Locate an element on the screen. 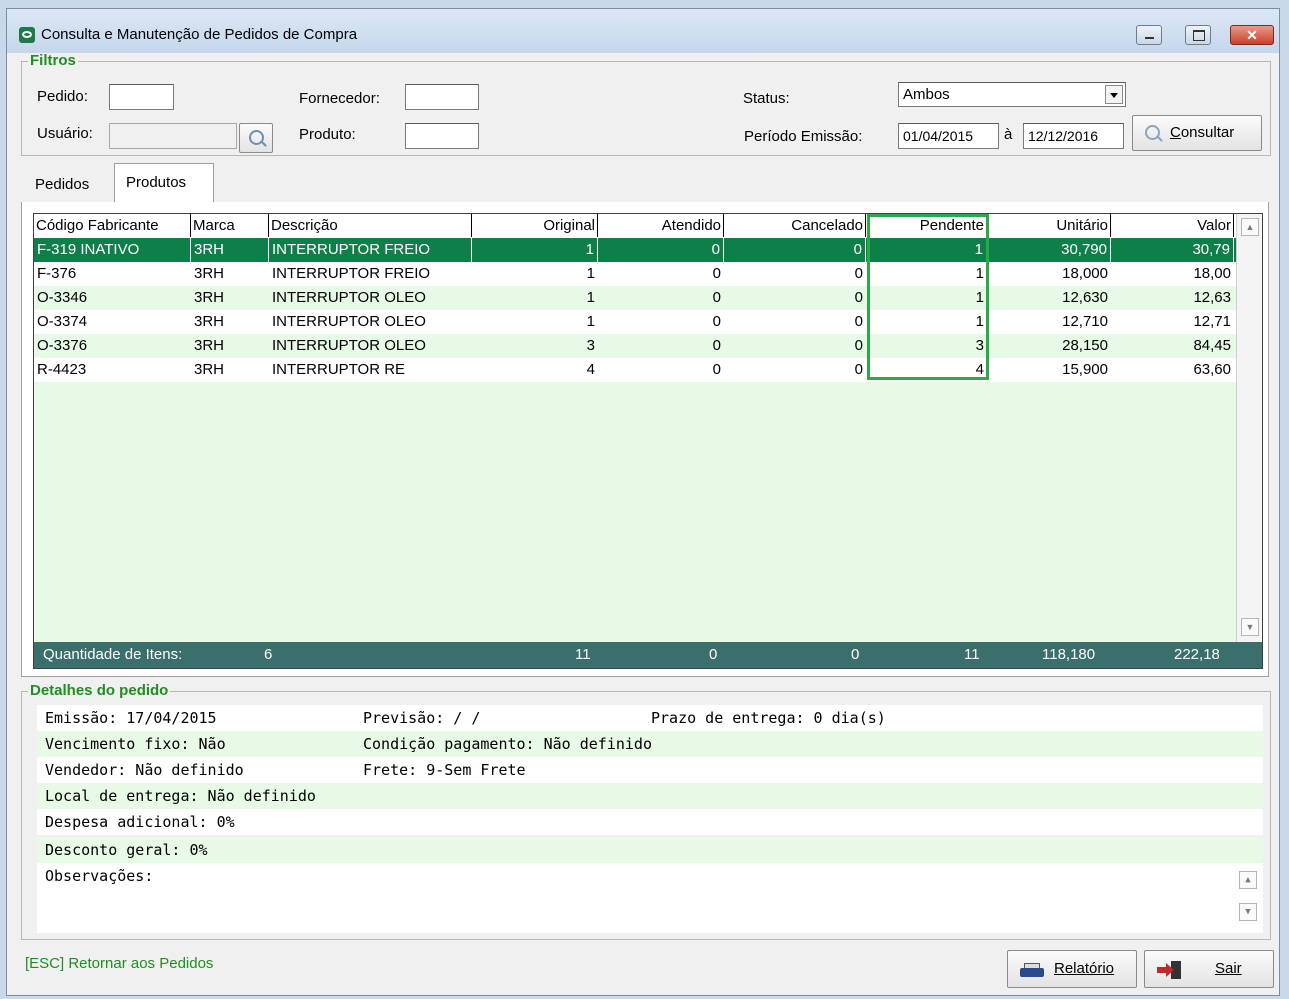  obs-scroll-down-icon: ▼ is located at coordinates (1248, 912).